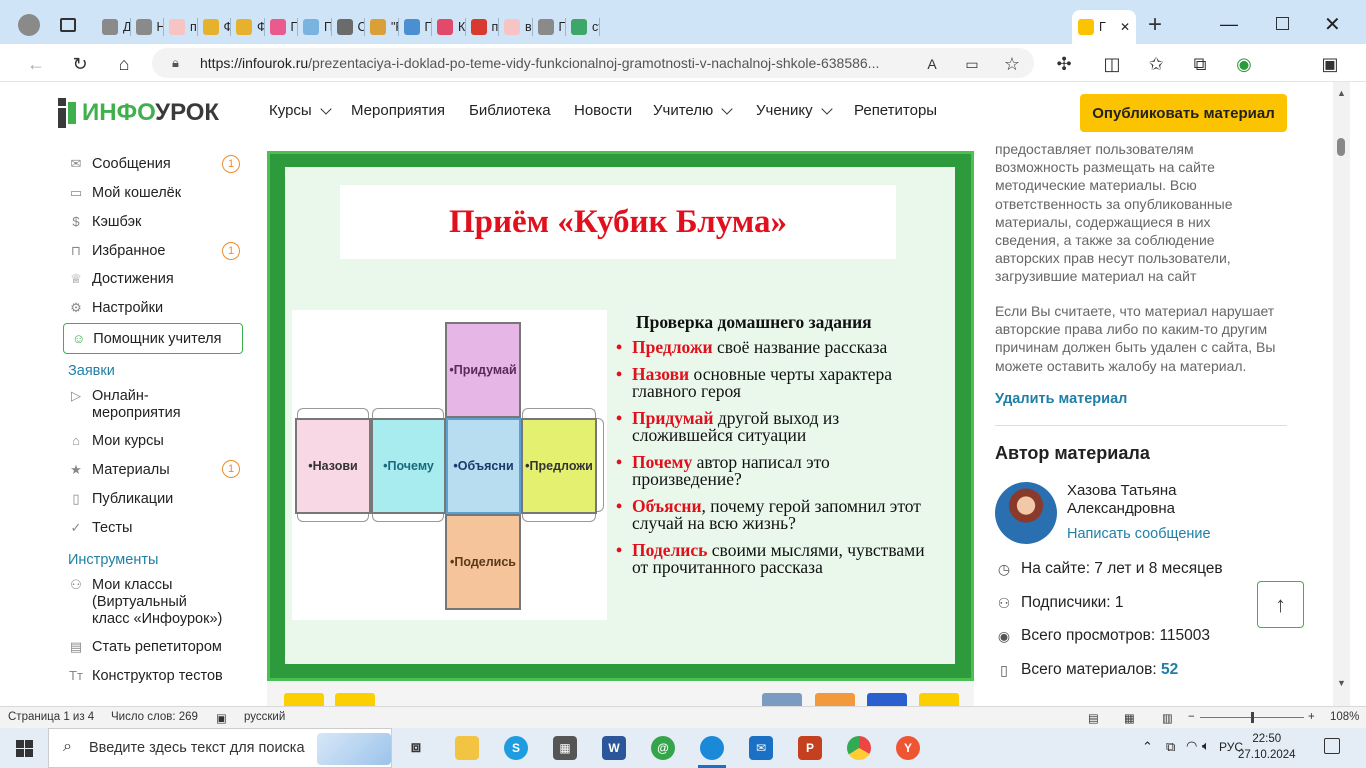 The height and width of the screenshot is (768, 1366). What do you see at coordinates (1280, 604) in the screenshot?
I see `scroll-to-top-button: ↑` at bounding box center [1280, 604].